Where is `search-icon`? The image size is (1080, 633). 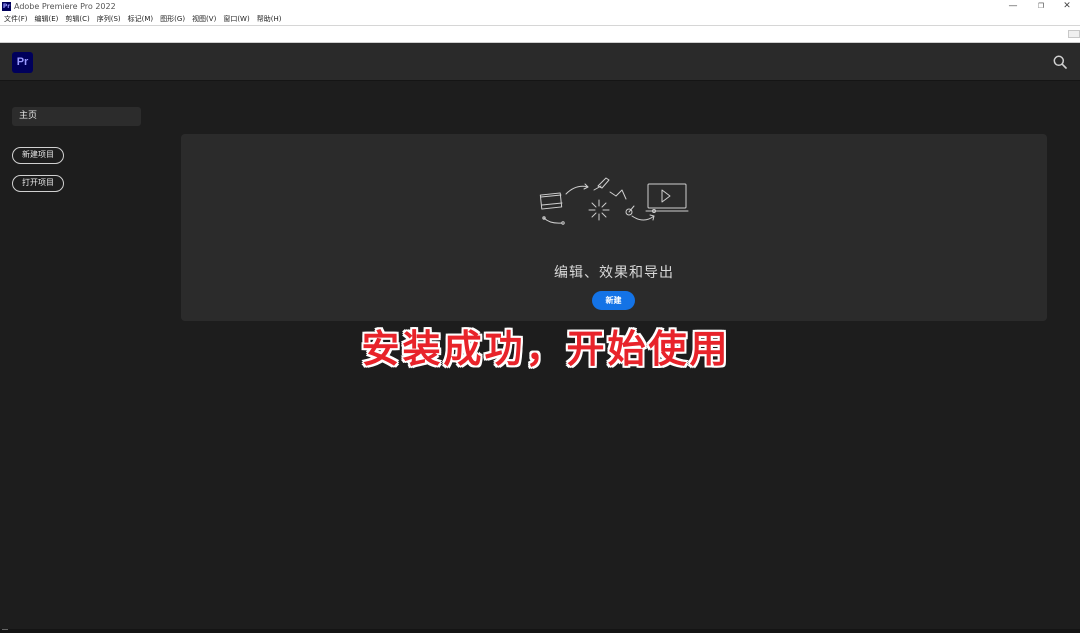 search-icon is located at coordinates (1060, 62).